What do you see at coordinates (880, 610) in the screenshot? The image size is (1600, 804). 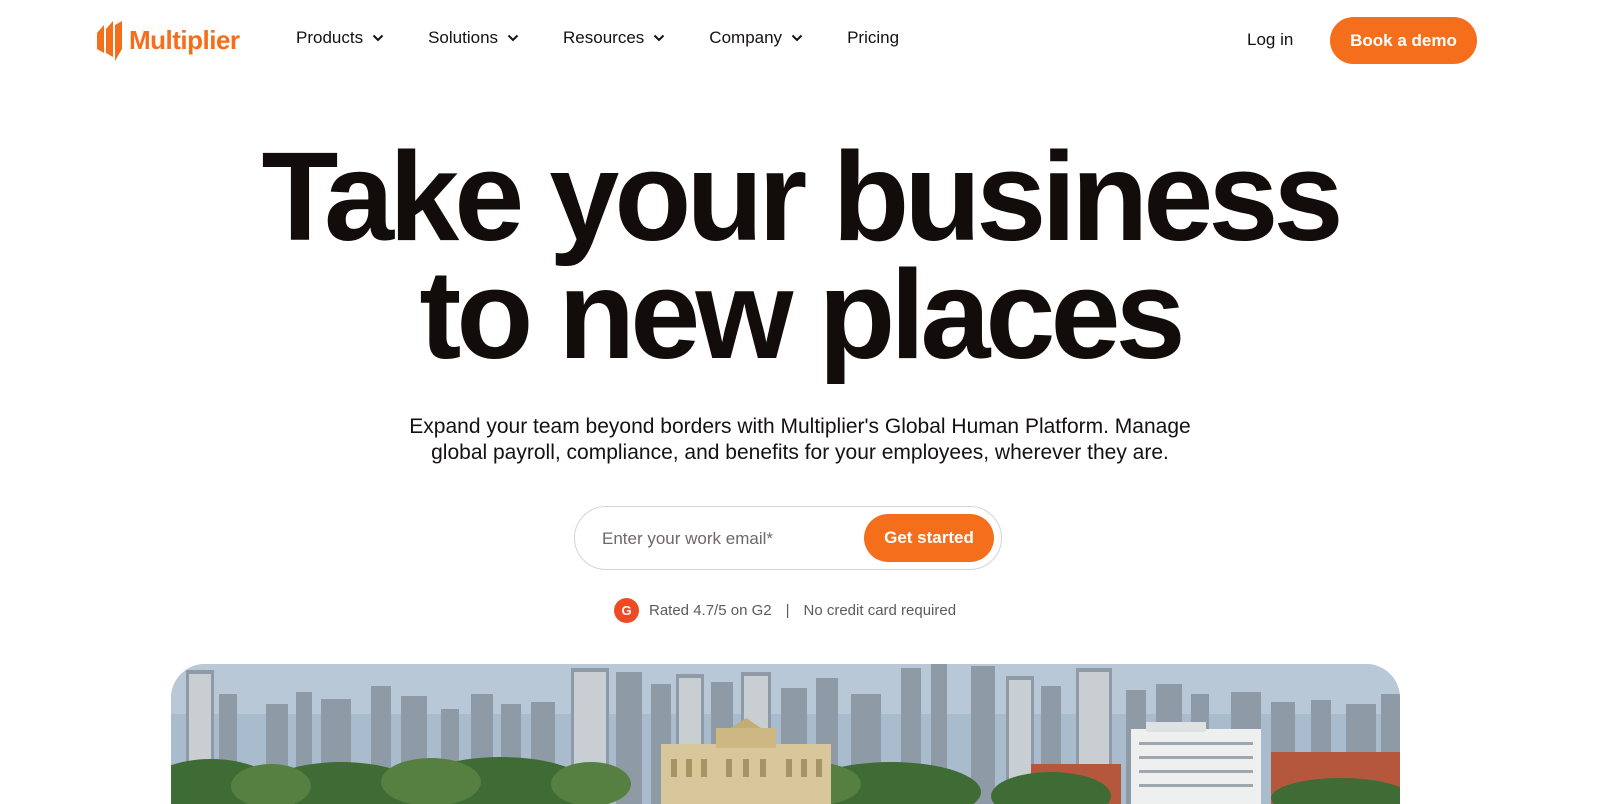 I see `no-credit-card-text: No credit card required` at bounding box center [880, 610].